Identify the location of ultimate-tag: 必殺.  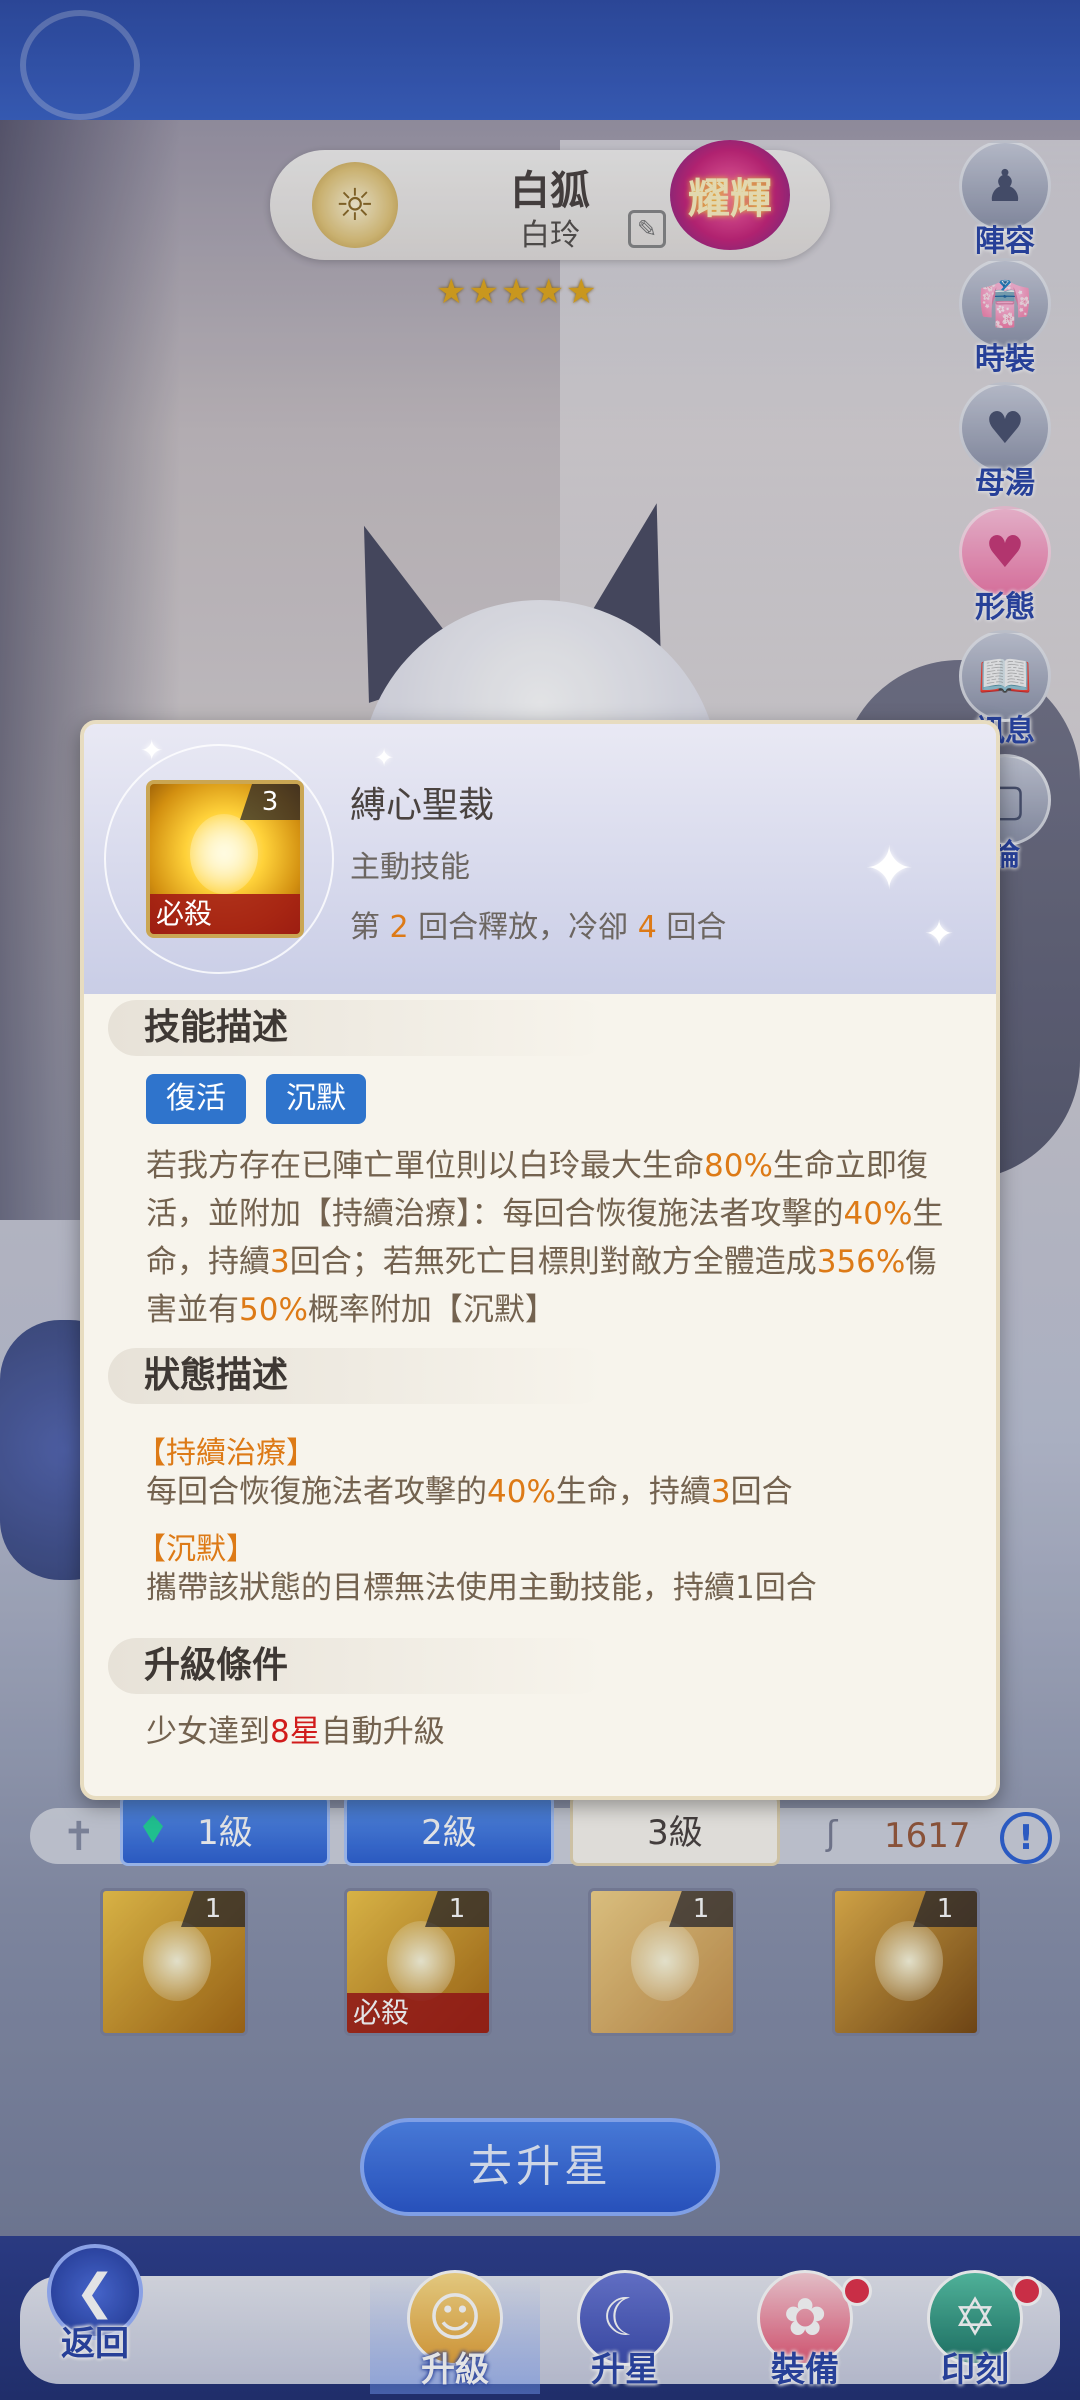
(225, 914).